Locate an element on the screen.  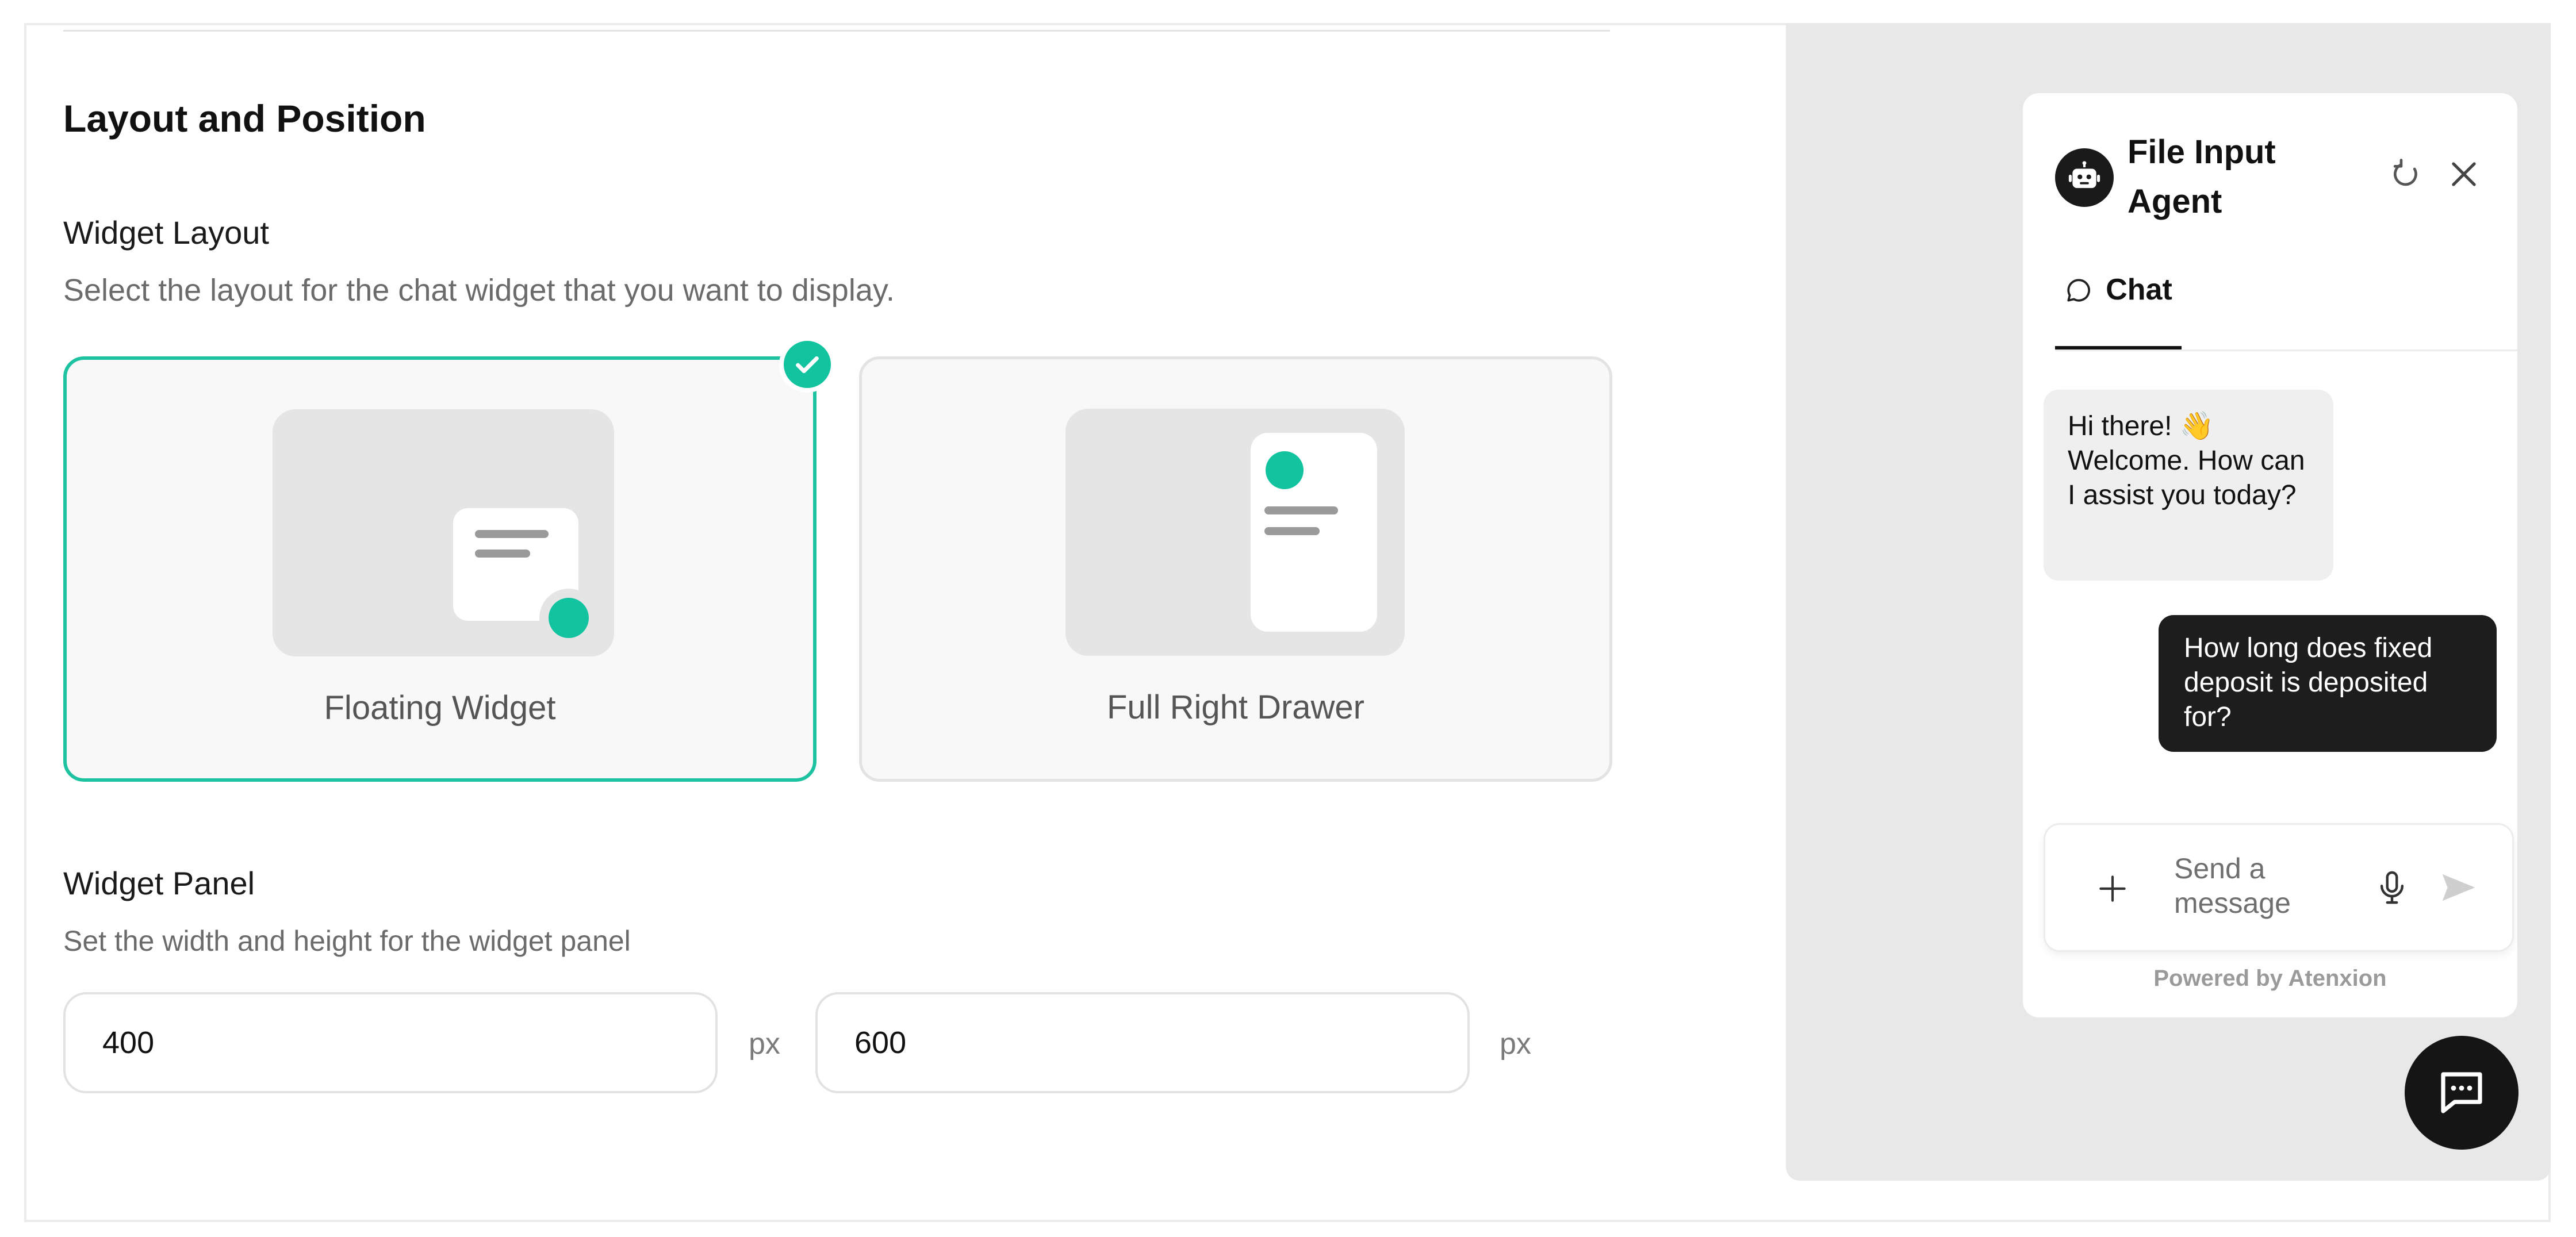
message-input: Send a message is located at coordinates (2266, 886).